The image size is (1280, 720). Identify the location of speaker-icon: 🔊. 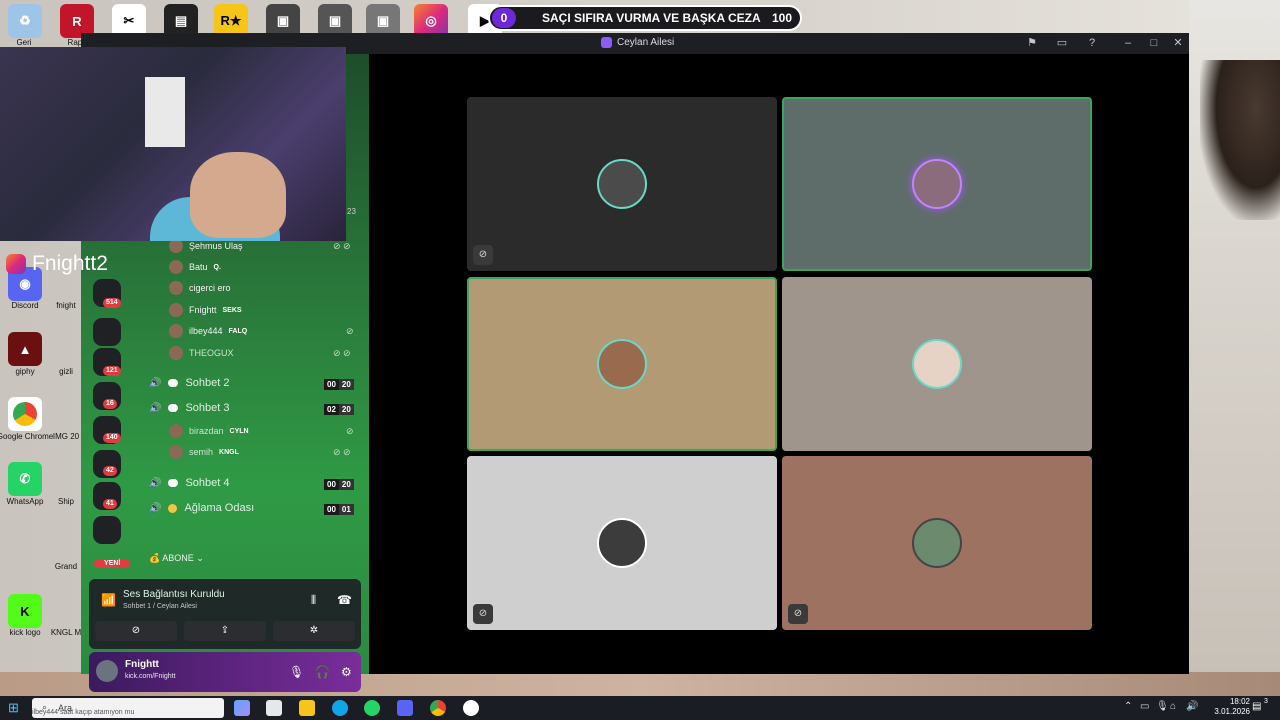
(155, 383).